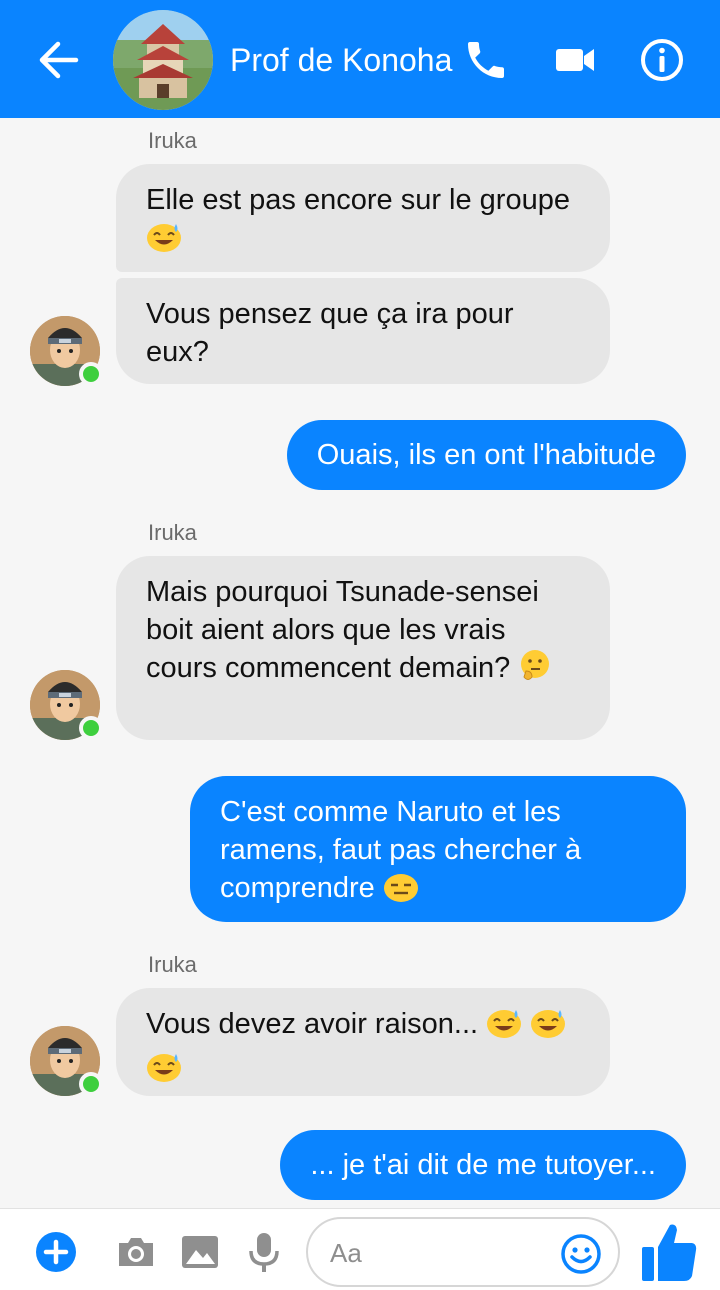  I want to click on thumbs-up-icon, so click(669, 1252).